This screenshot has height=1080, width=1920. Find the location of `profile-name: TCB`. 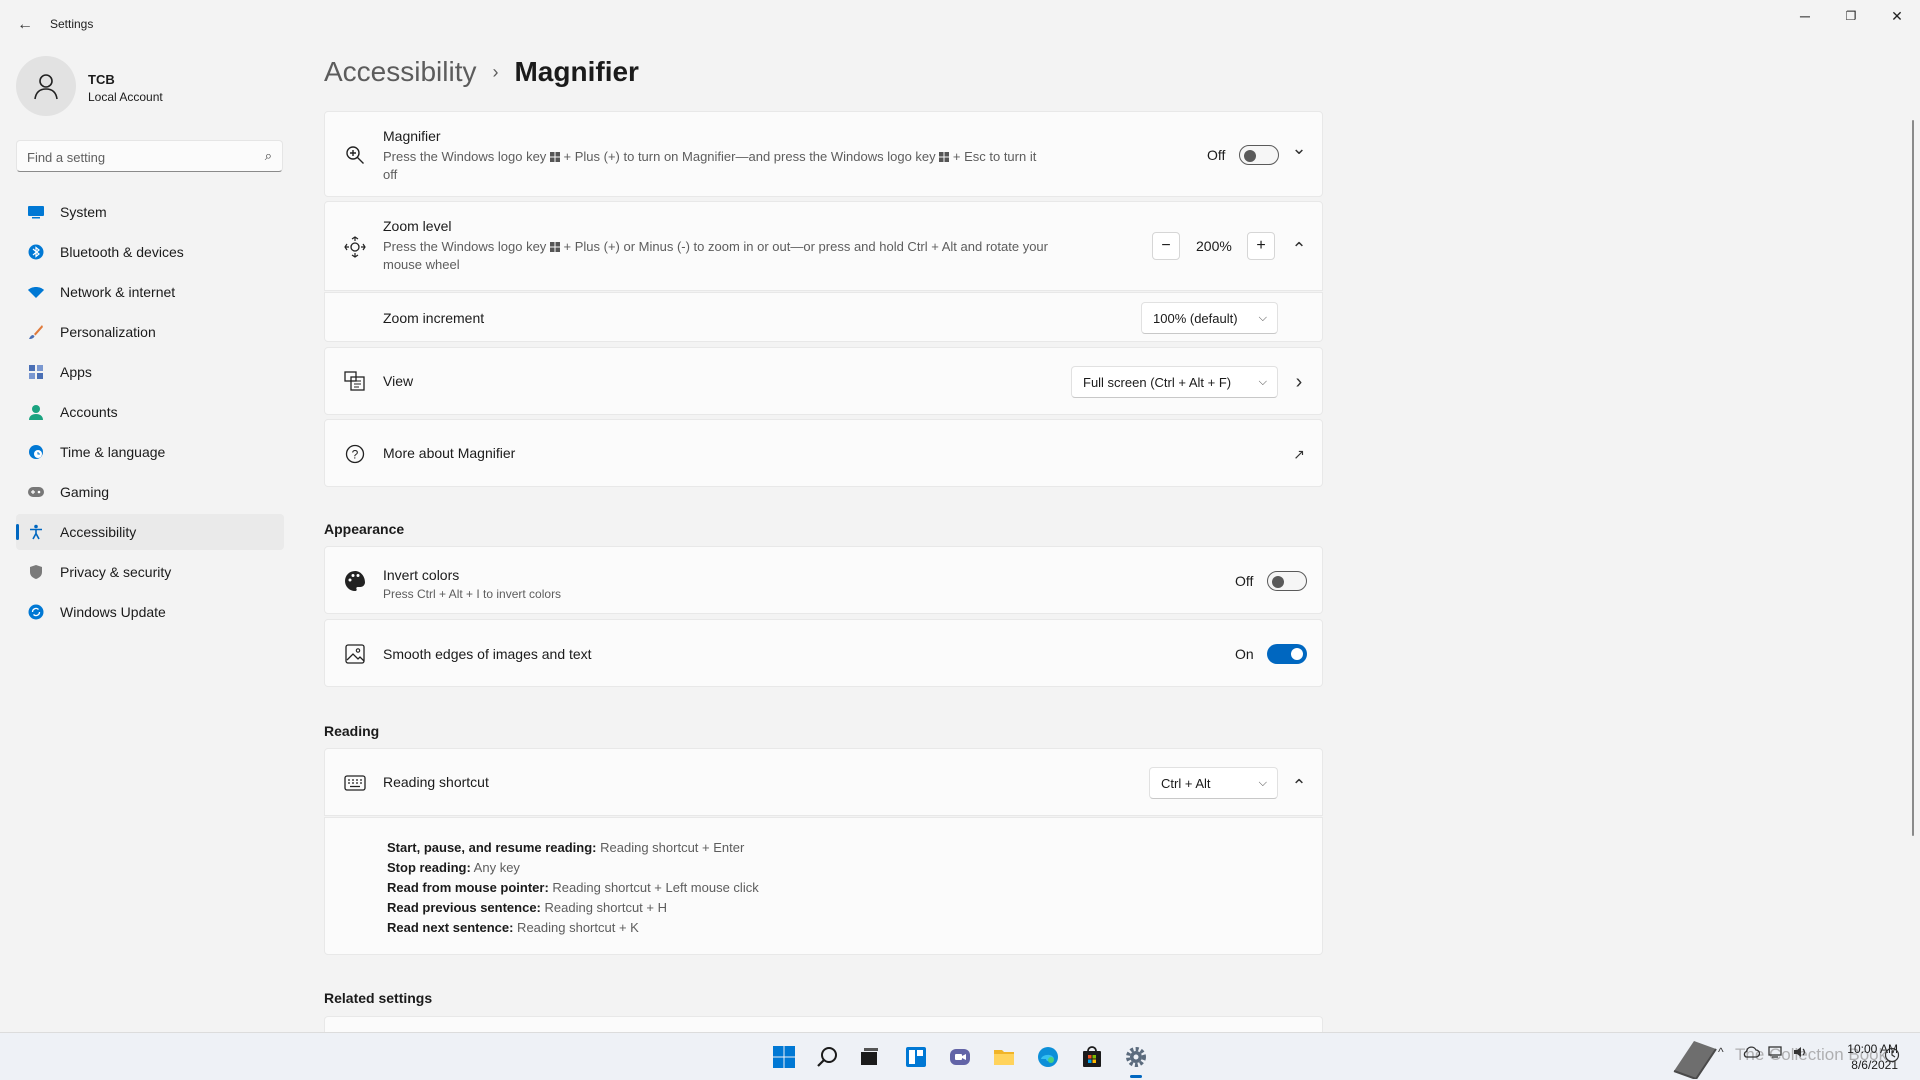

profile-name: TCB is located at coordinates (101, 79).